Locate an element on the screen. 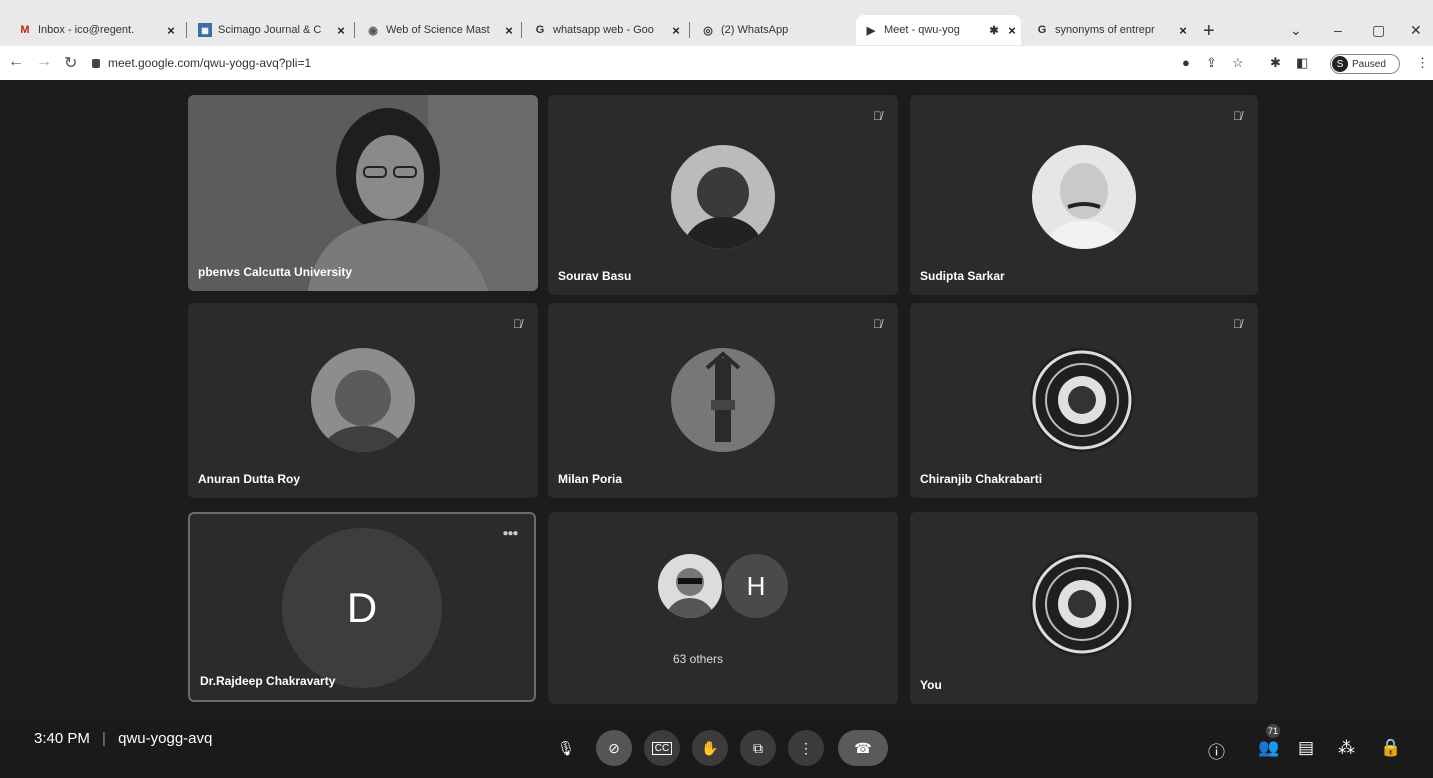  end-call-icon: ☎ is located at coordinates (863, 747).